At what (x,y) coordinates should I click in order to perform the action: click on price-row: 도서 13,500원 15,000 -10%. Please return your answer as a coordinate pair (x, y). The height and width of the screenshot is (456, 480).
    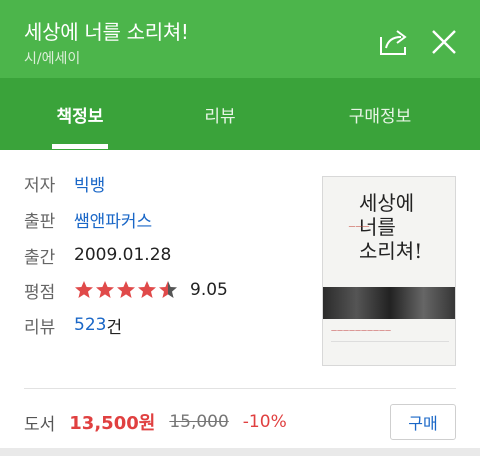
    Looking at the image, I should click on (155, 422).